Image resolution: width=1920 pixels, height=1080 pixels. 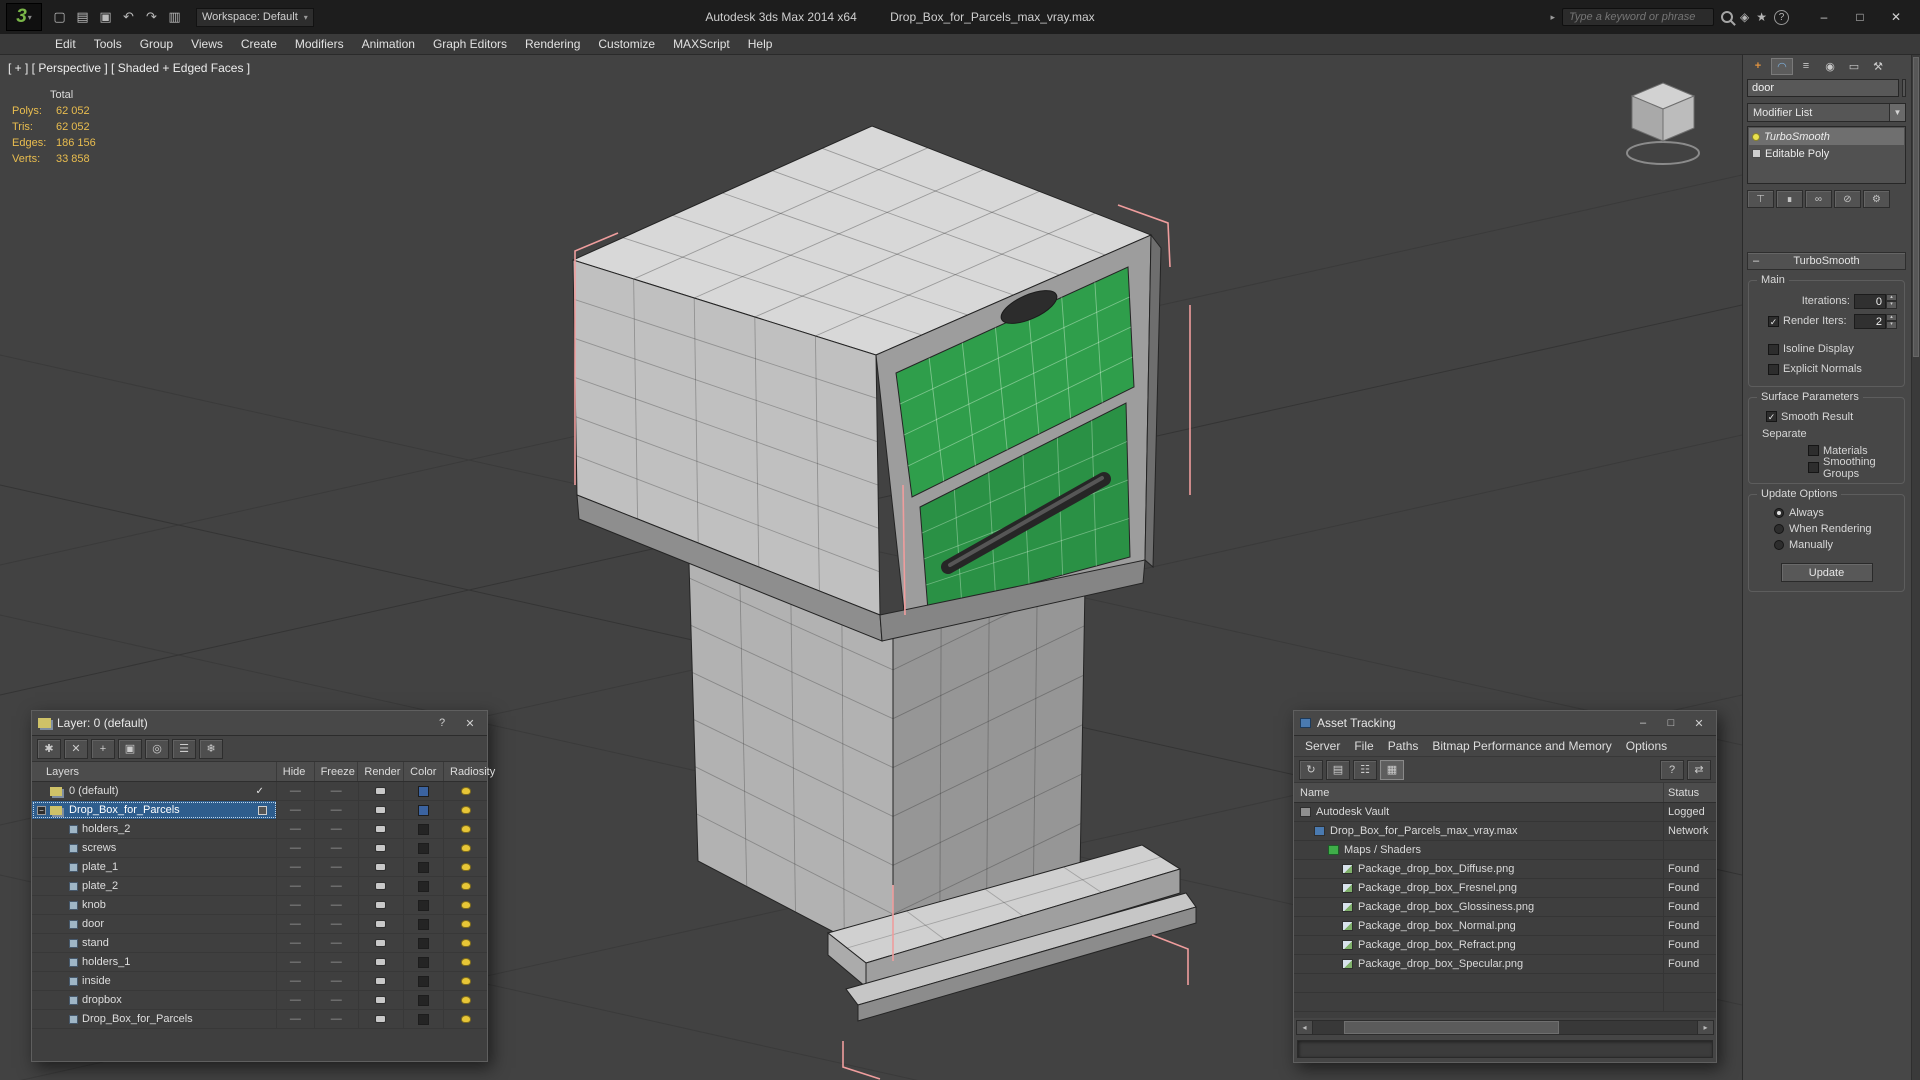 I want to click on asset-menu-paths: Paths, so click(x=1403, y=746).